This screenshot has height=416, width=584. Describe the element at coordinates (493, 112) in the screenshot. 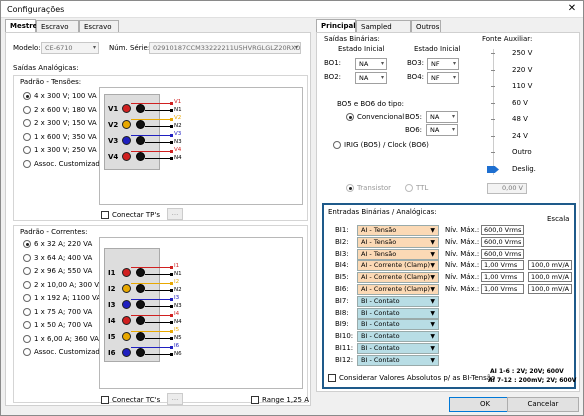

I see `aux-slider-track` at that location.